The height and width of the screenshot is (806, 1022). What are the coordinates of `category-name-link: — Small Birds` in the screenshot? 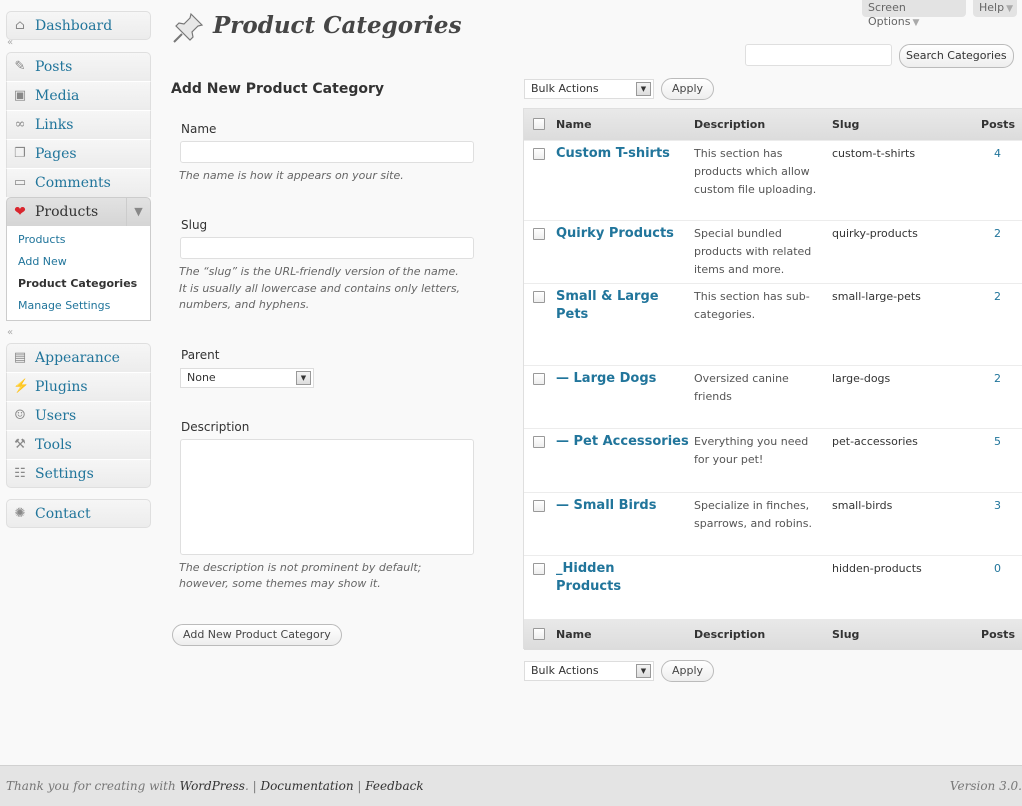 It's located at (620, 506).